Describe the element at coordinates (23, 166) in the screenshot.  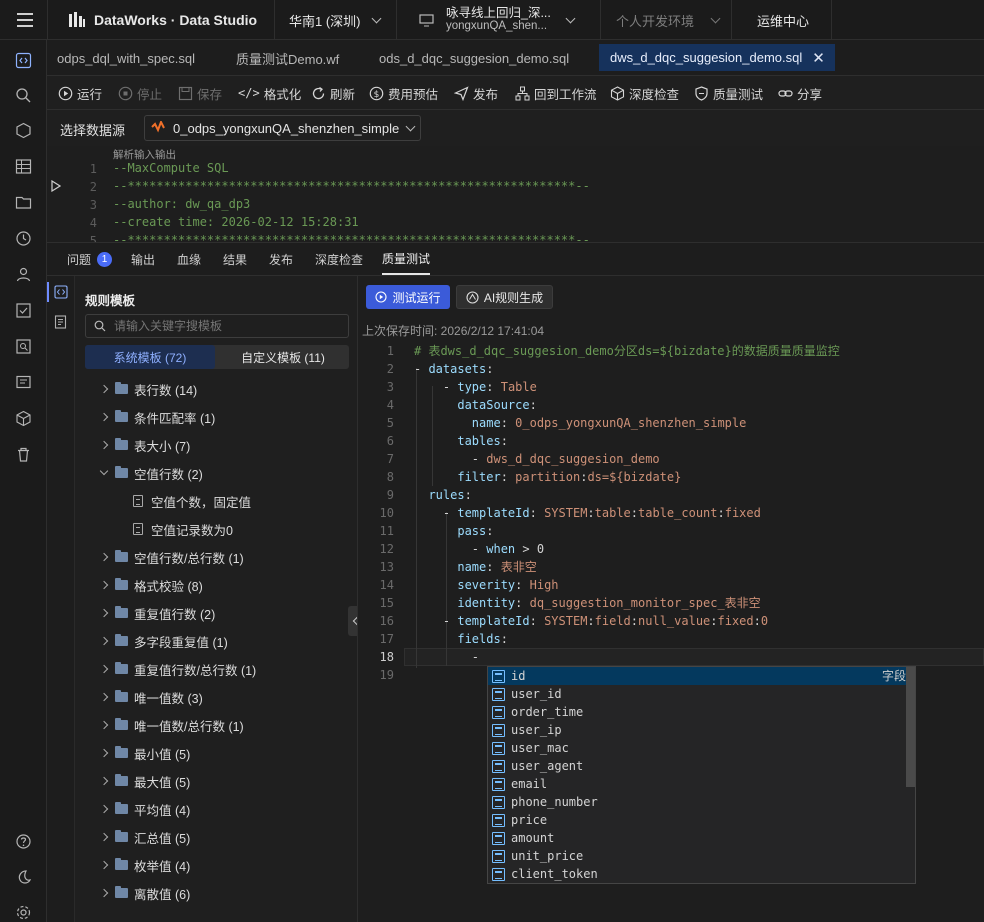
I see `table-icon` at that location.